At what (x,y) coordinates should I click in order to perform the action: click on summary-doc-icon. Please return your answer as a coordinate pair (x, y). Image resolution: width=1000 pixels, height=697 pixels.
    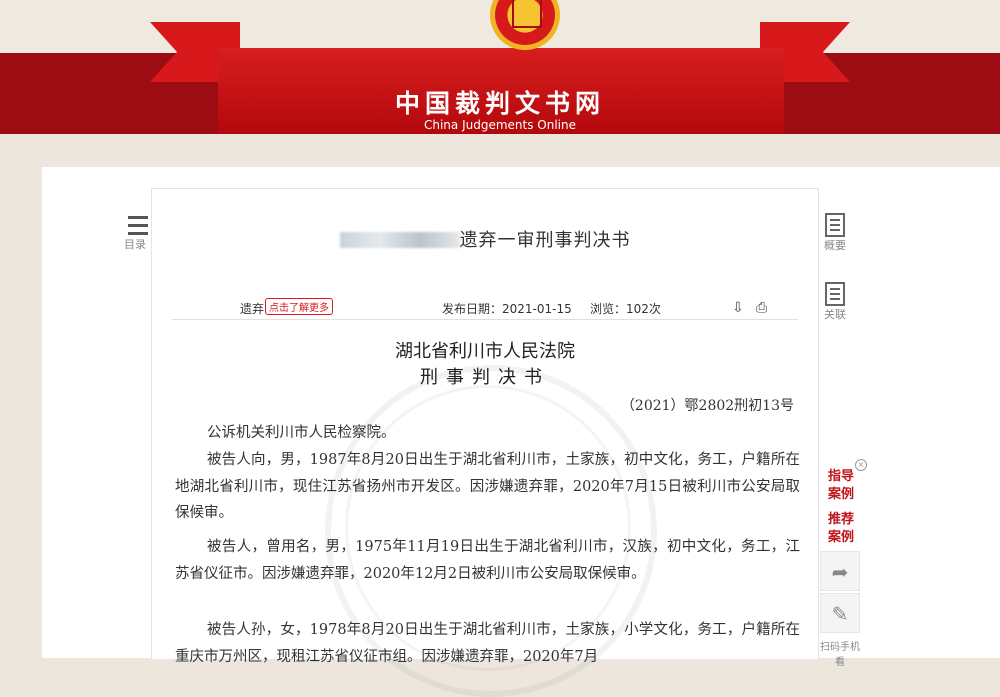
    Looking at the image, I should click on (835, 225).